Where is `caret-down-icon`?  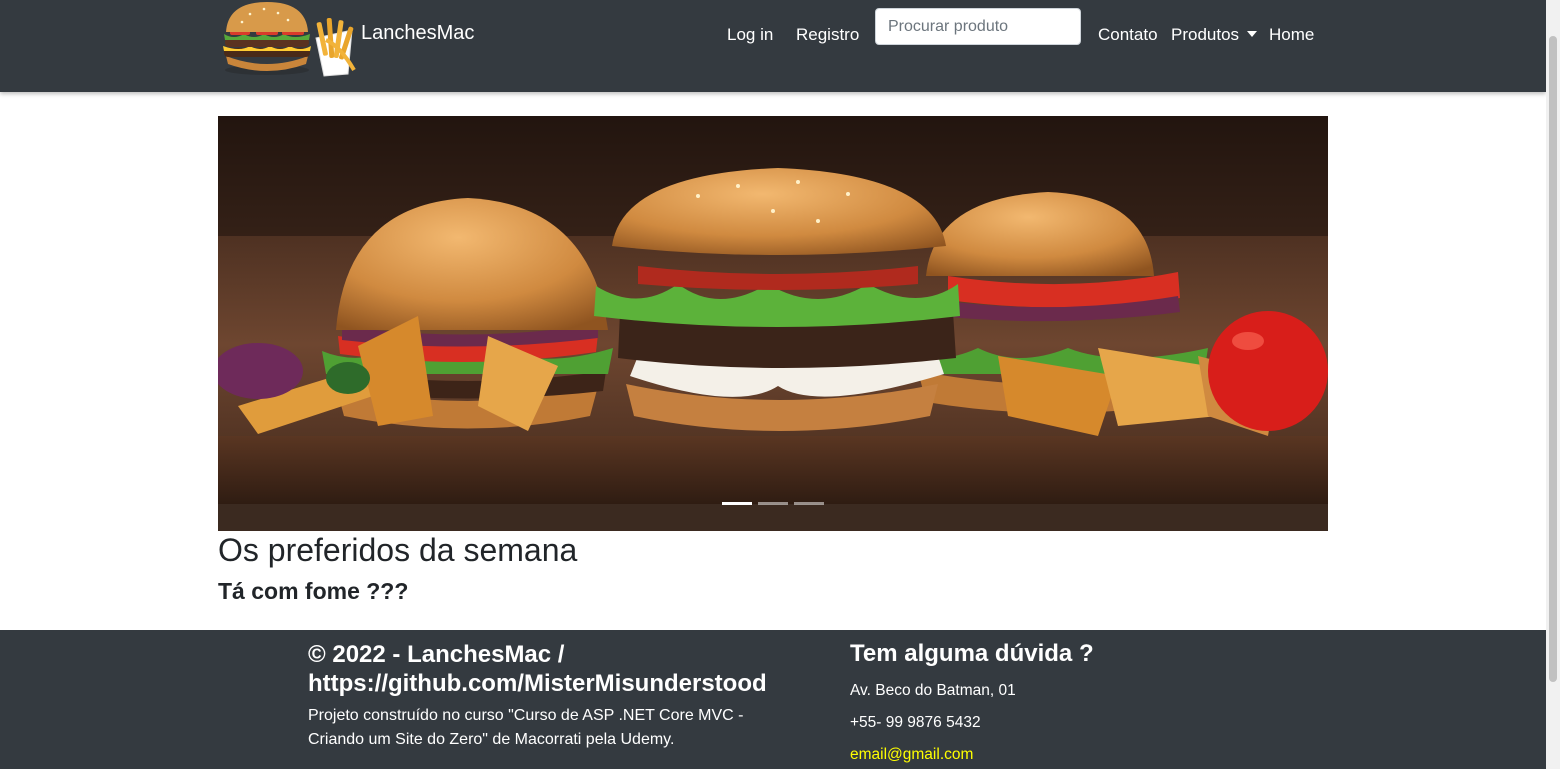 caret-down-icon is located at coordinates (1252, 33).